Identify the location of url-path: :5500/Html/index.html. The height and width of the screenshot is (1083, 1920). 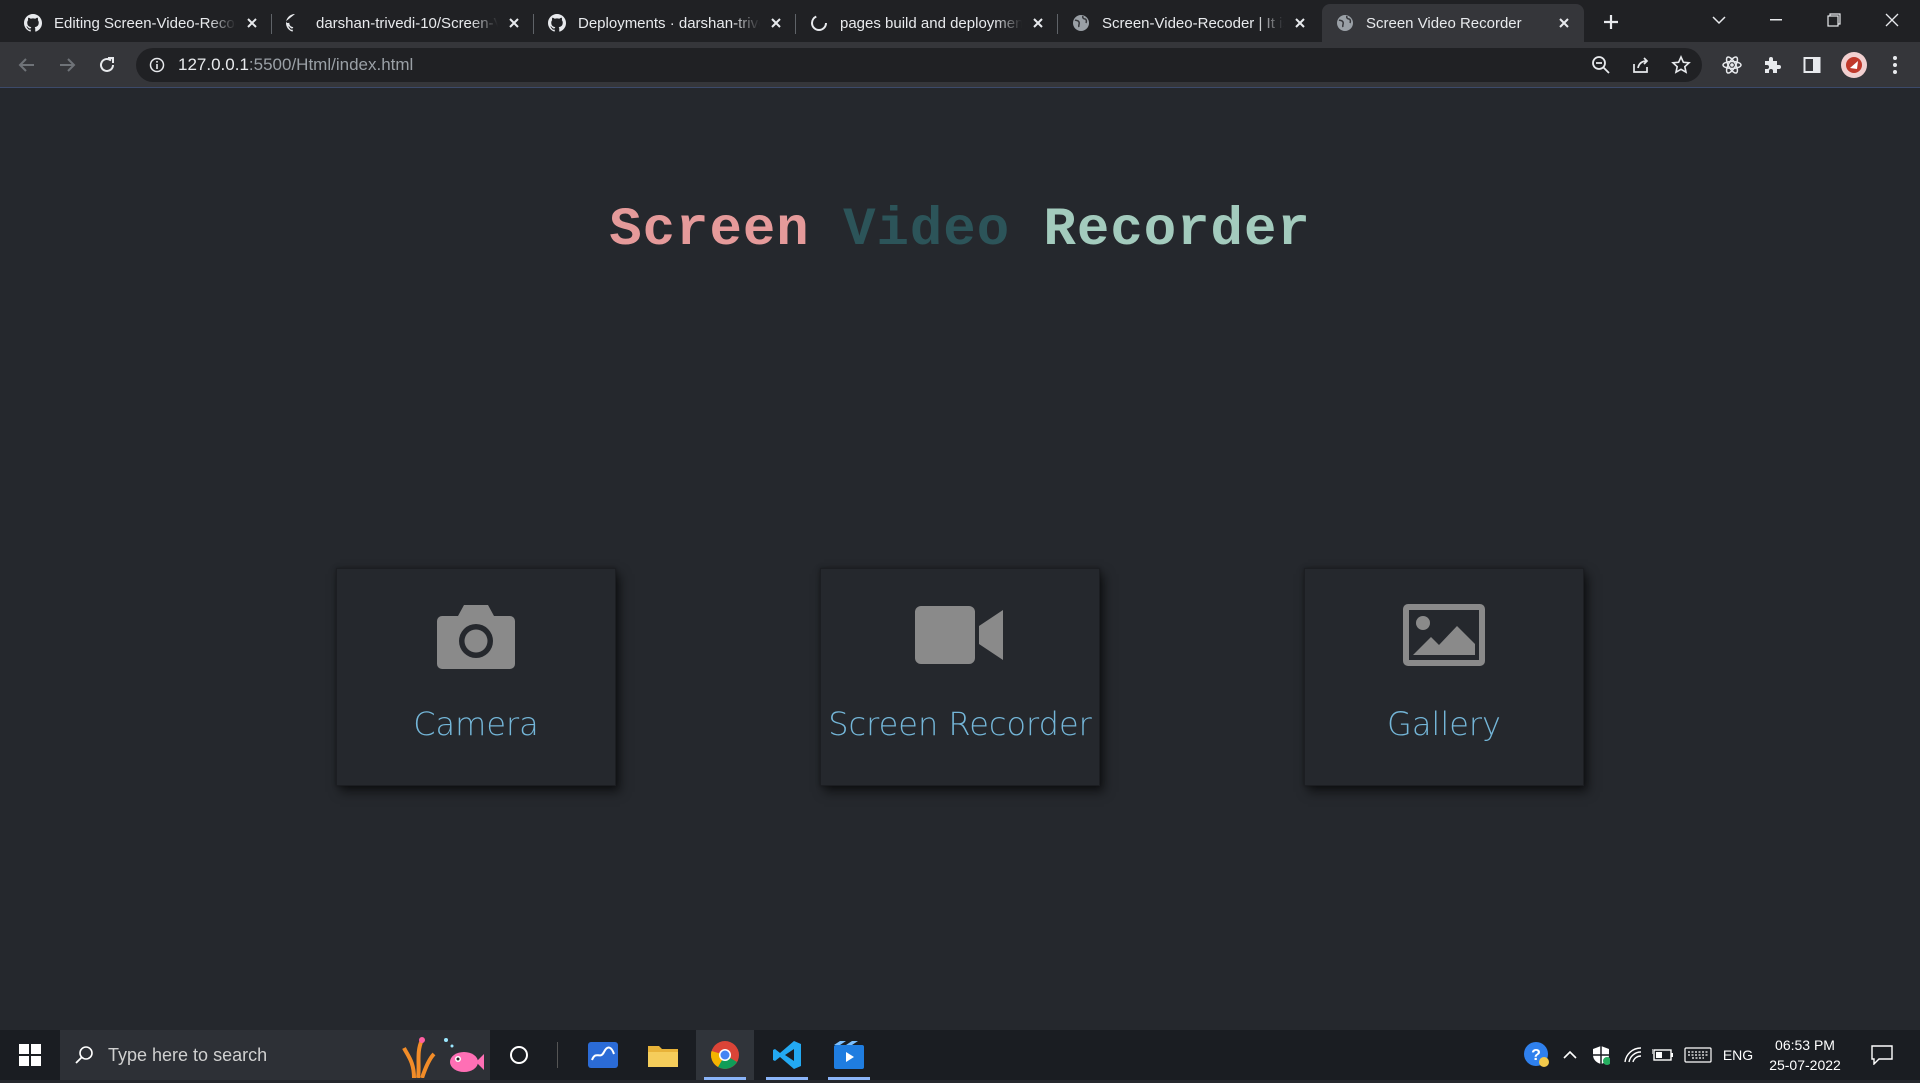
(331, 64).